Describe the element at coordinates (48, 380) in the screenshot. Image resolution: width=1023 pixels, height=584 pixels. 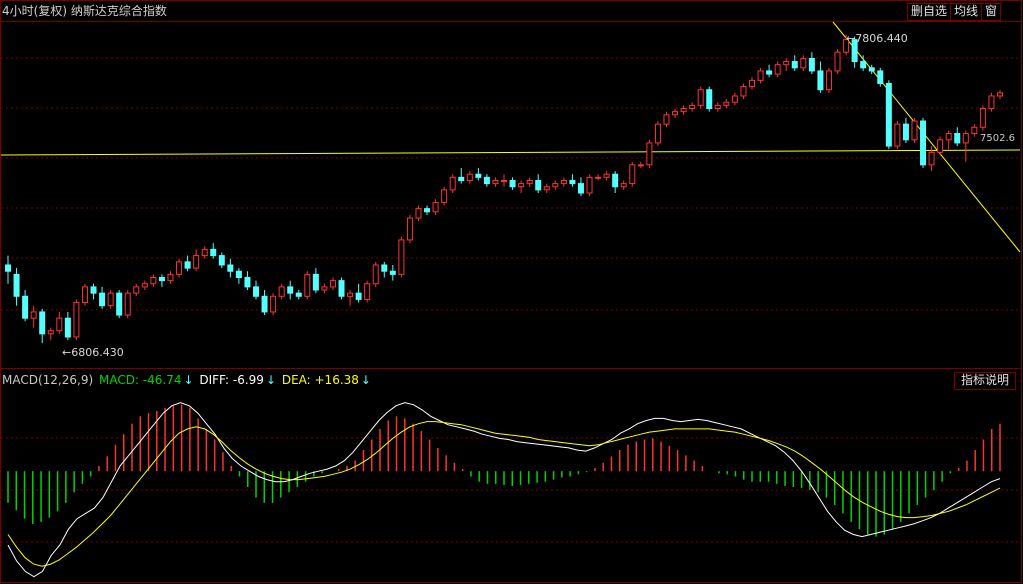
I see `macd-params: MACD(12,26,9)` at that location.